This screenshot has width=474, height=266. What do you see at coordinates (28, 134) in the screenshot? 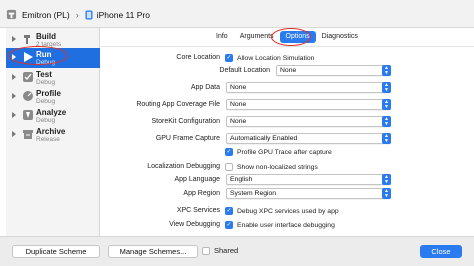
I see `archive-icon` at bounding box center [28, 134].